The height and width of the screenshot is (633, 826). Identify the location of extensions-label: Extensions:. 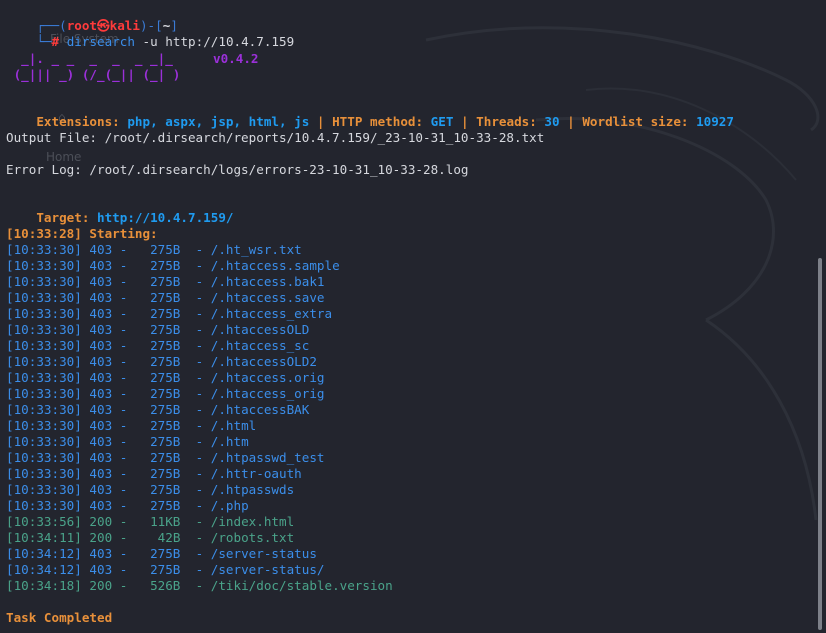
(82, 121).